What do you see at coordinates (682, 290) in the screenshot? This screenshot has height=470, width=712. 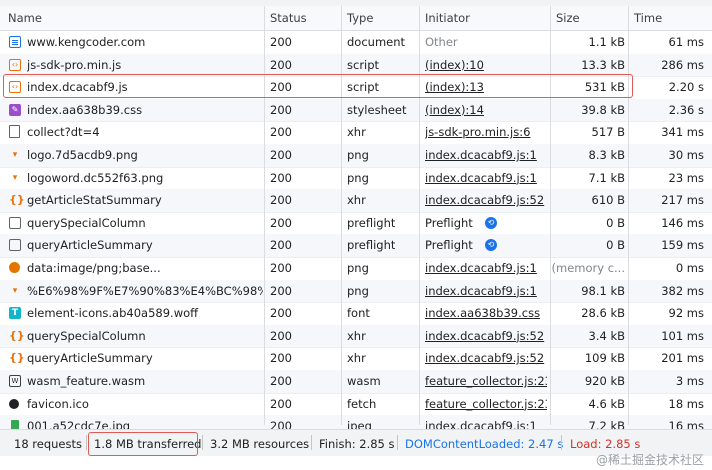 I see `time-value: 382 ms` at bounding box center [682, 290].